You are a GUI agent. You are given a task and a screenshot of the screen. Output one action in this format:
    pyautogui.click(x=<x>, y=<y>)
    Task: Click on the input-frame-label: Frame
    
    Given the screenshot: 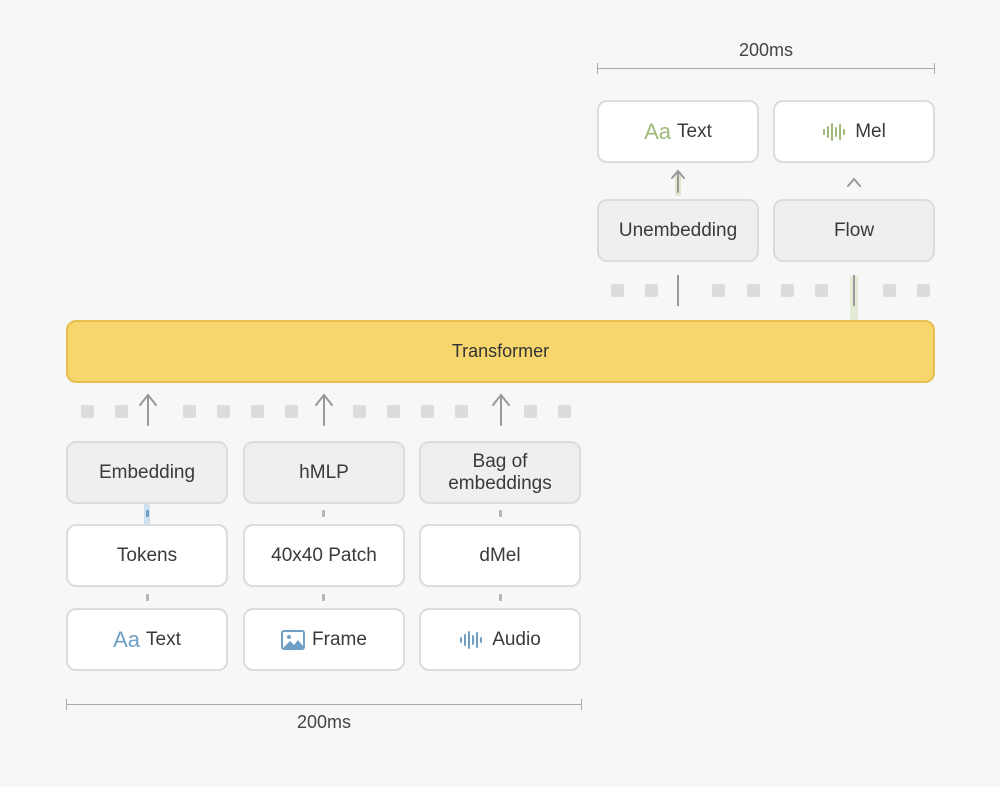 What is the action you would take?
    pyautogui.click(x=339, y=639)
    